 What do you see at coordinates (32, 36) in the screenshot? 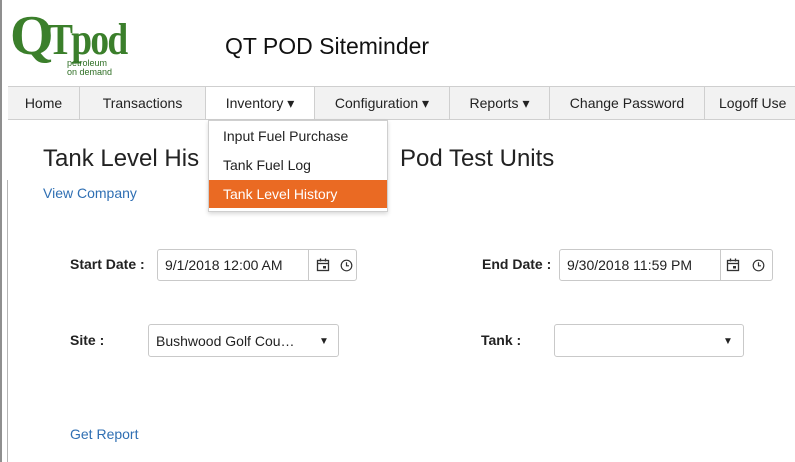
I see `logo-q: Q` at bounding box center [32, 36].